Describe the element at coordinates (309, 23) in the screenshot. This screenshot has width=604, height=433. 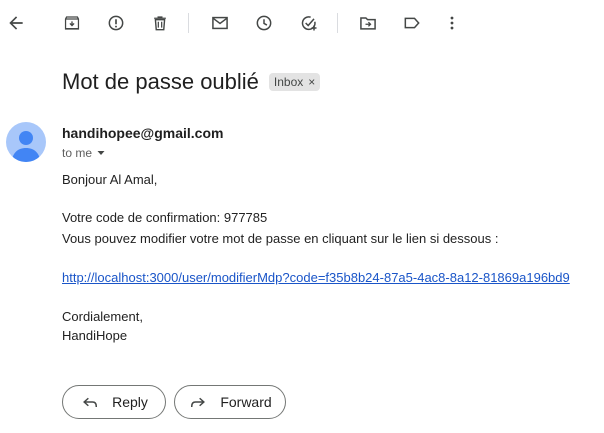
I see `add-to-tasks-icon` at that location.